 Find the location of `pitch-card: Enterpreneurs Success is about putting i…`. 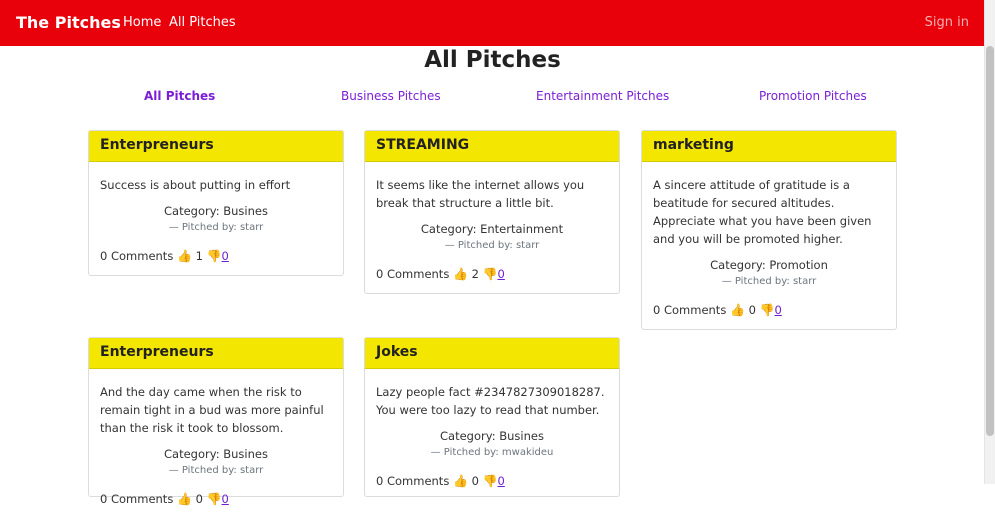

pitch-card: Enterpreneurs Success is about putting i… is located at coordinates (216, 203).